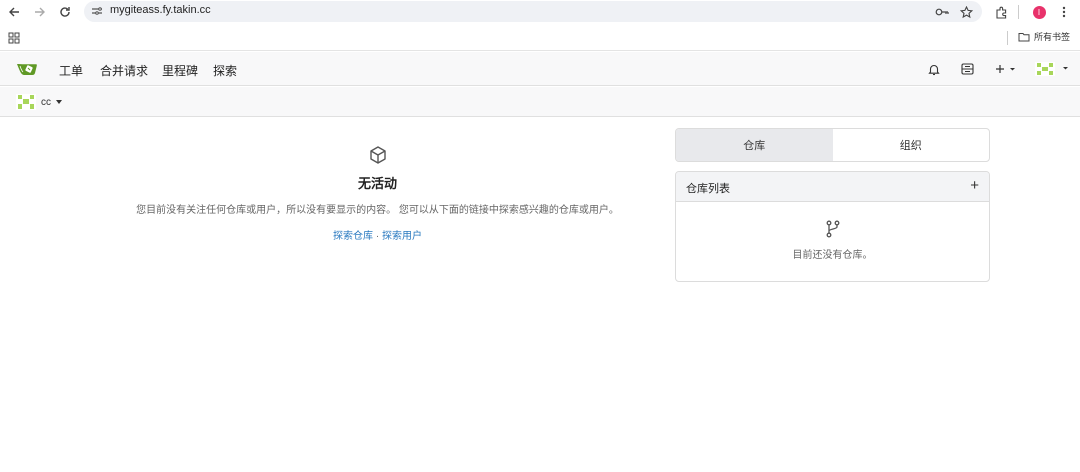 The width and height of the screenshot is (1080, 472). Describe the element at coordinates (1064, 12) in the screenshot. I see `browser-menu-icon` at that location.